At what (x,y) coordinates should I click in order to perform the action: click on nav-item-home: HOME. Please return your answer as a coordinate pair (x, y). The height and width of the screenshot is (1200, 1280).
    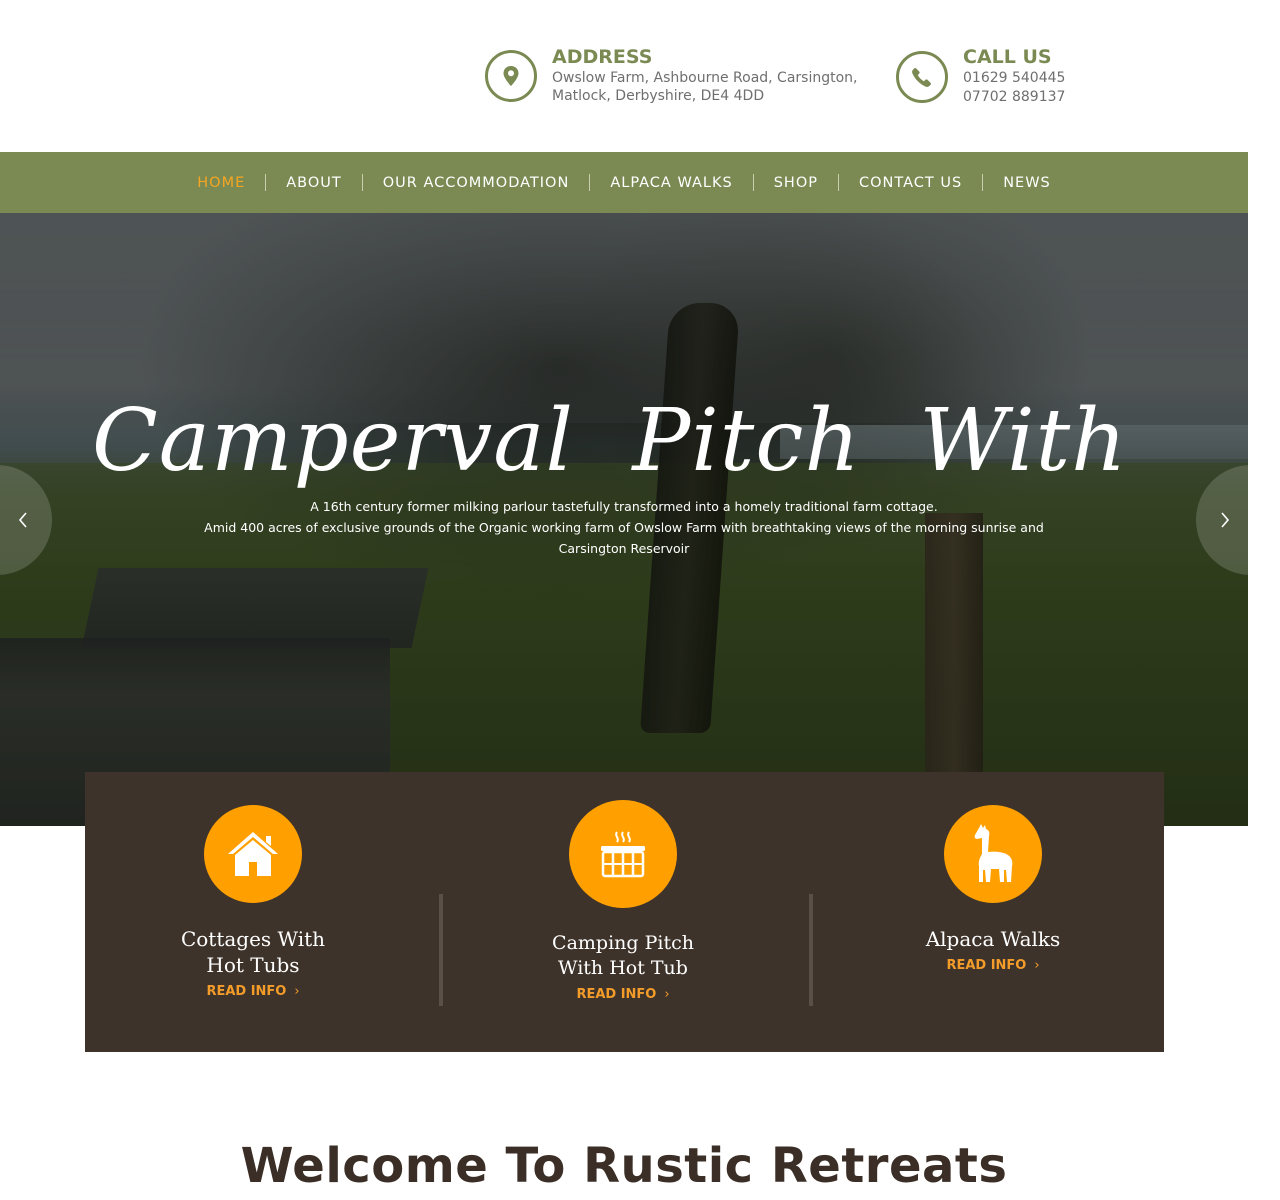
    Looking at the image, I should click on (221, 183).